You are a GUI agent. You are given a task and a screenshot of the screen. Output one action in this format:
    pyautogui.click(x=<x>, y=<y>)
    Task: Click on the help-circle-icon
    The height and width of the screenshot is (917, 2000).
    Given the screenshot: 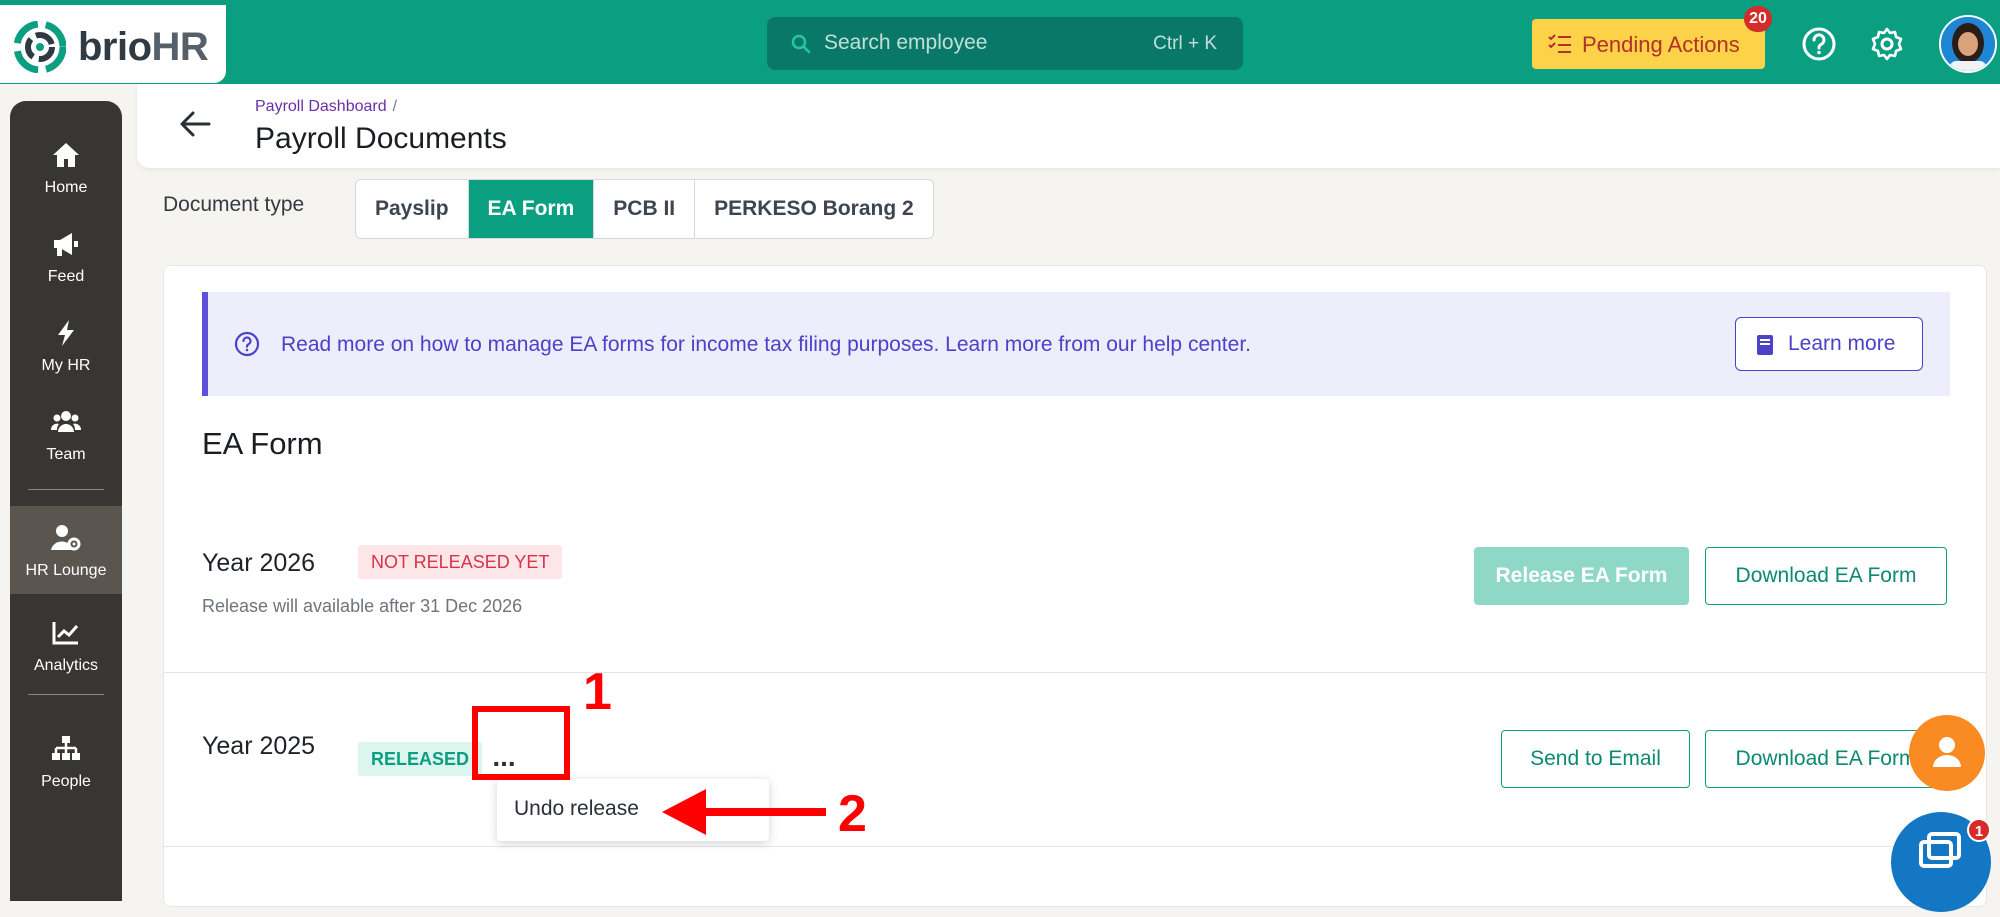 What is the action you would take?
    pyautogui.click(x=1819, y=44)
    